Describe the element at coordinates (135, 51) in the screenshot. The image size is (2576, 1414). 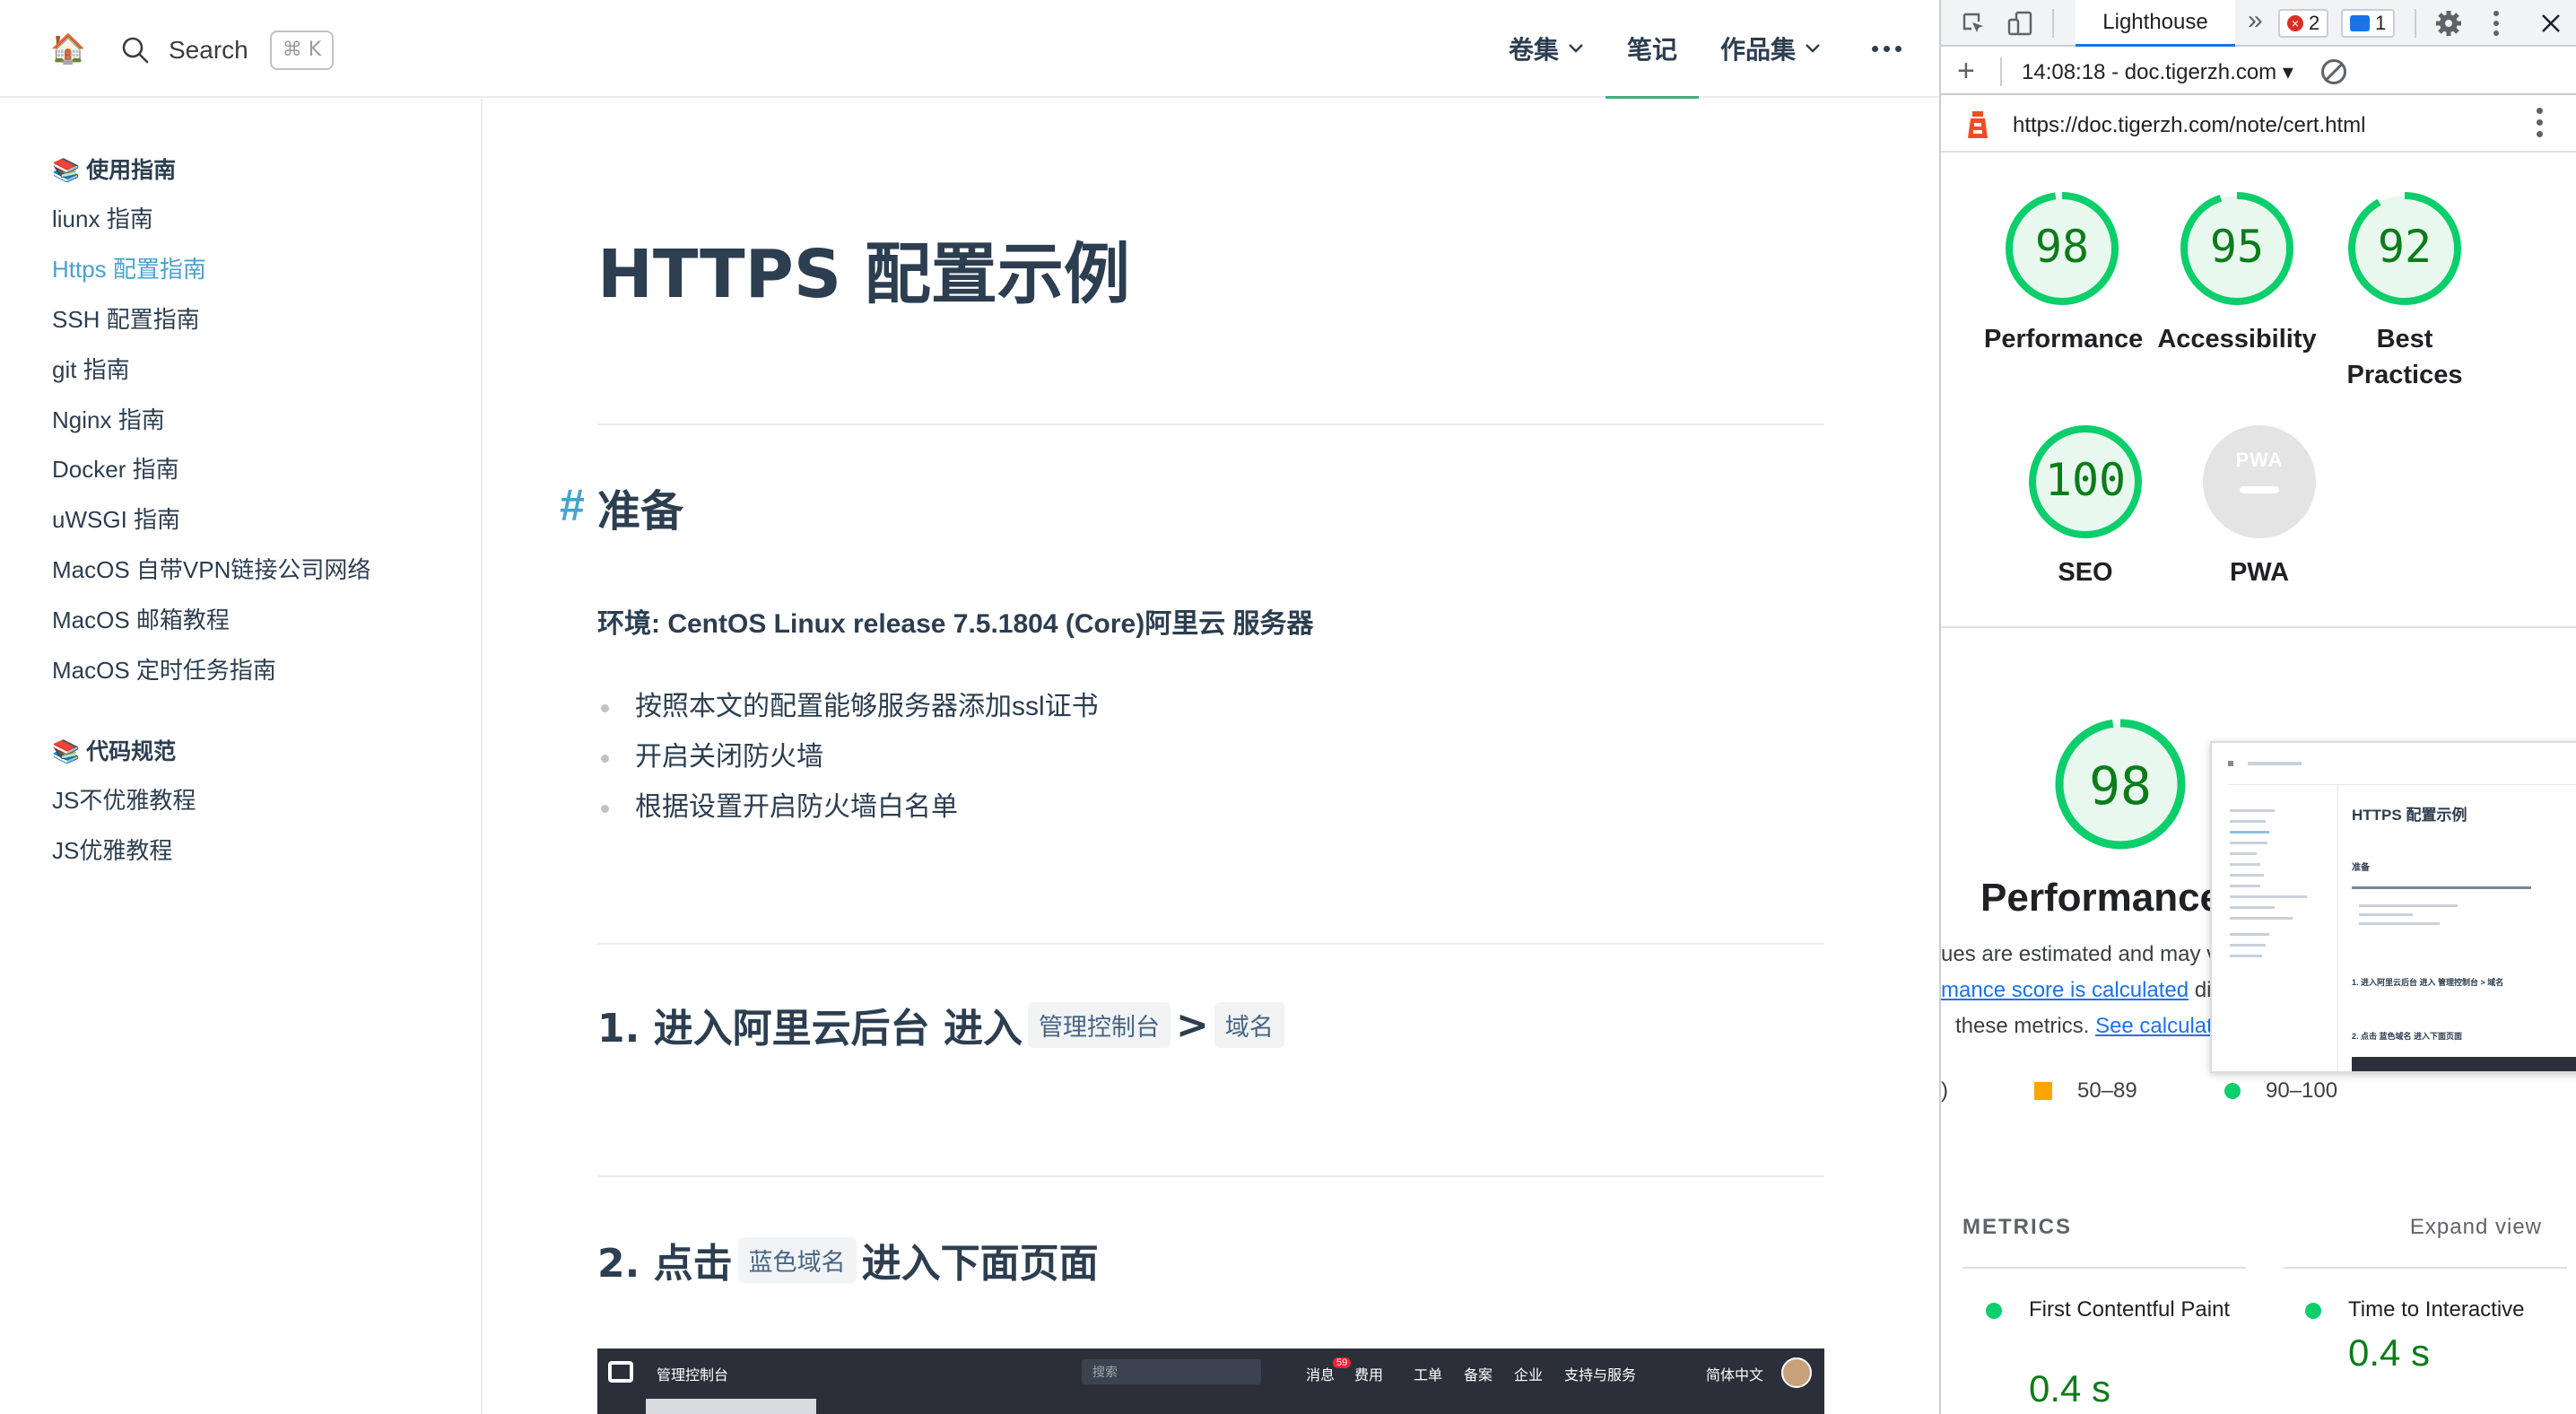
I see `search-icon` at that location.